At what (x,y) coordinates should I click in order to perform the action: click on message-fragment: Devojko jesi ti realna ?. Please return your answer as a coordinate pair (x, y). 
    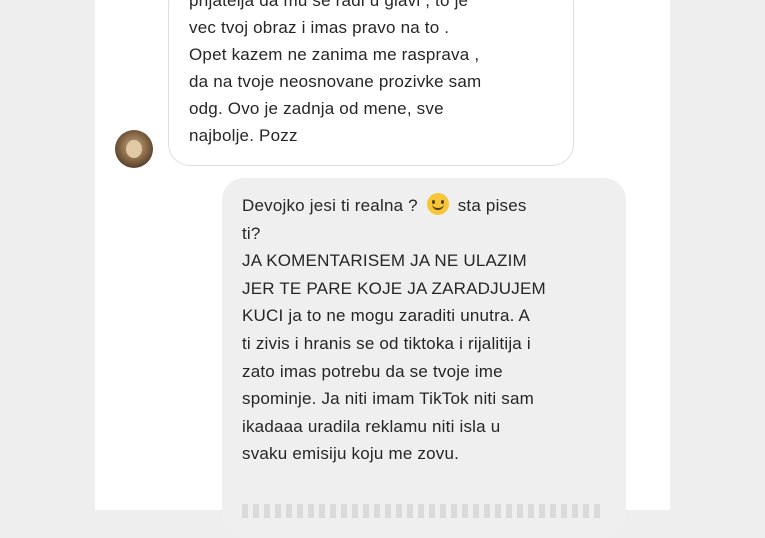
    Looking at the image, I should click on (330, 205).